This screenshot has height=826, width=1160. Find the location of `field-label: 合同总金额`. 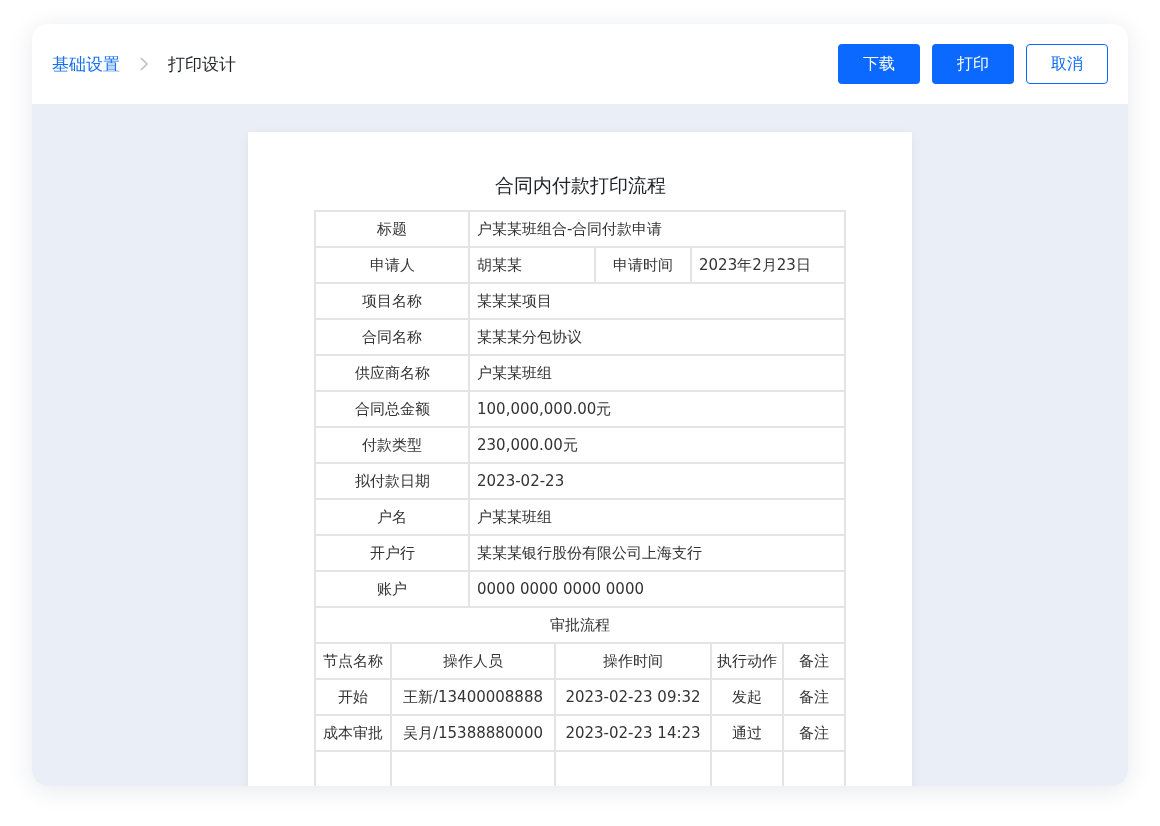

field-label: 合同总金额 is located at coordinates (392, 409).